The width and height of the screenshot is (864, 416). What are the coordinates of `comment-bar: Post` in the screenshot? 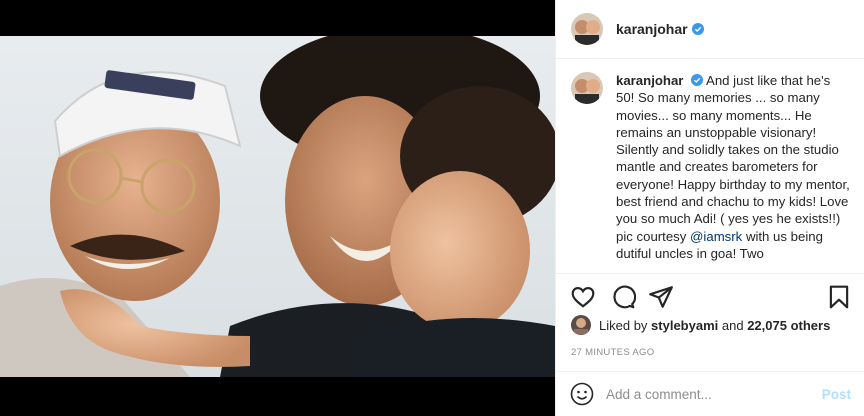 It's located at (710, 393).